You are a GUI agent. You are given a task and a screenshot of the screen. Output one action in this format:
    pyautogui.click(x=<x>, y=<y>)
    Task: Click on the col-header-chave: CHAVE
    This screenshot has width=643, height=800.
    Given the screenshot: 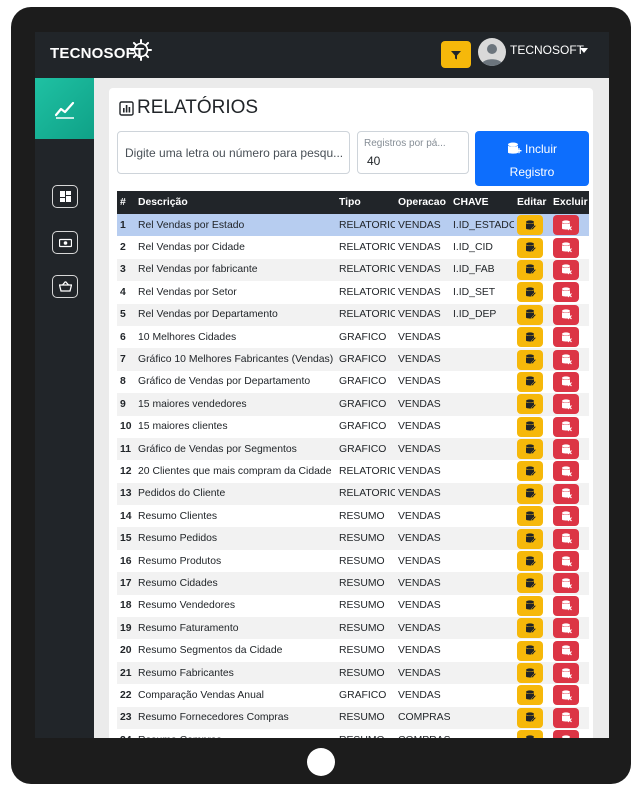 What is the action you would take?
    pyautogui.click(x=482, y=202)
    